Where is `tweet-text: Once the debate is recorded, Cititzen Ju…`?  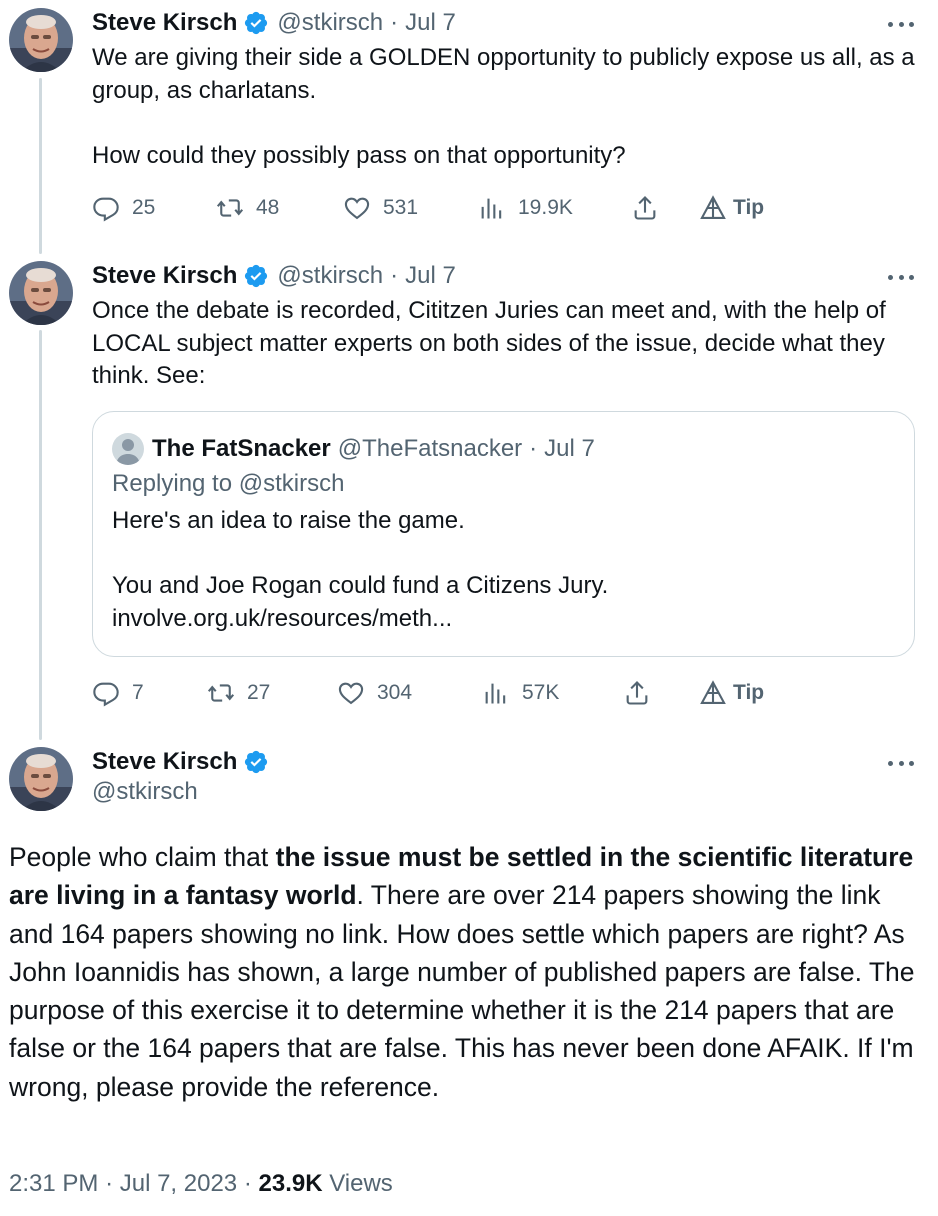 tweet-text: Once the debate is recorded, Cititzen Ju… is located at coordinates (489, 343).